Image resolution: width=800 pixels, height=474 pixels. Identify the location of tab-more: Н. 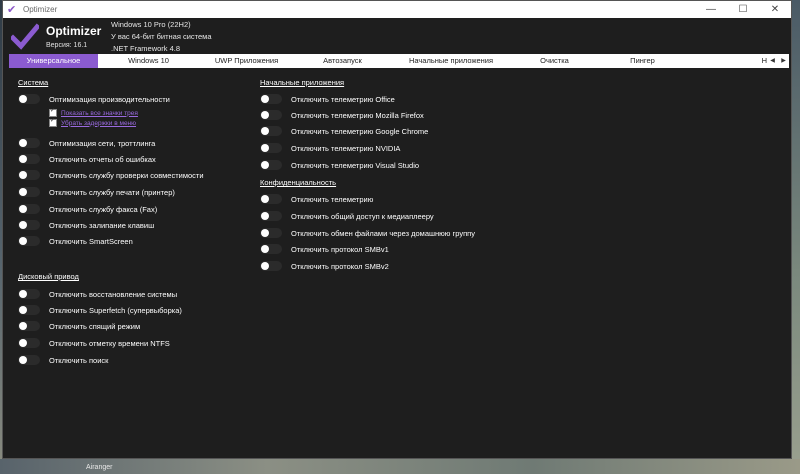
(727, 61).